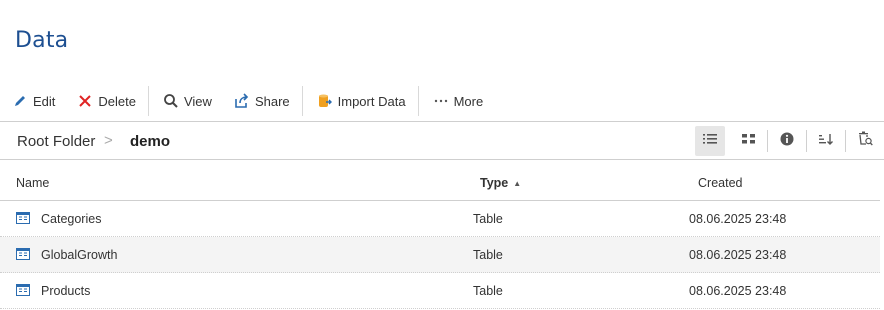 Image resolution: width=884 pixels, height=310 pixels. Describe the element at coordinates (79, 255) in the screenshot. I see `row-name: GlobalGrowth` at that location.